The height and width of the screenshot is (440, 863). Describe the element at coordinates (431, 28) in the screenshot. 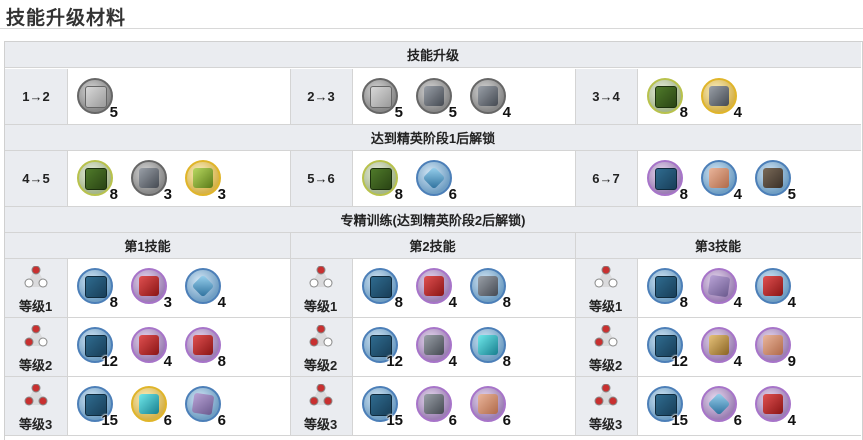

I see `title-divider` at that location.